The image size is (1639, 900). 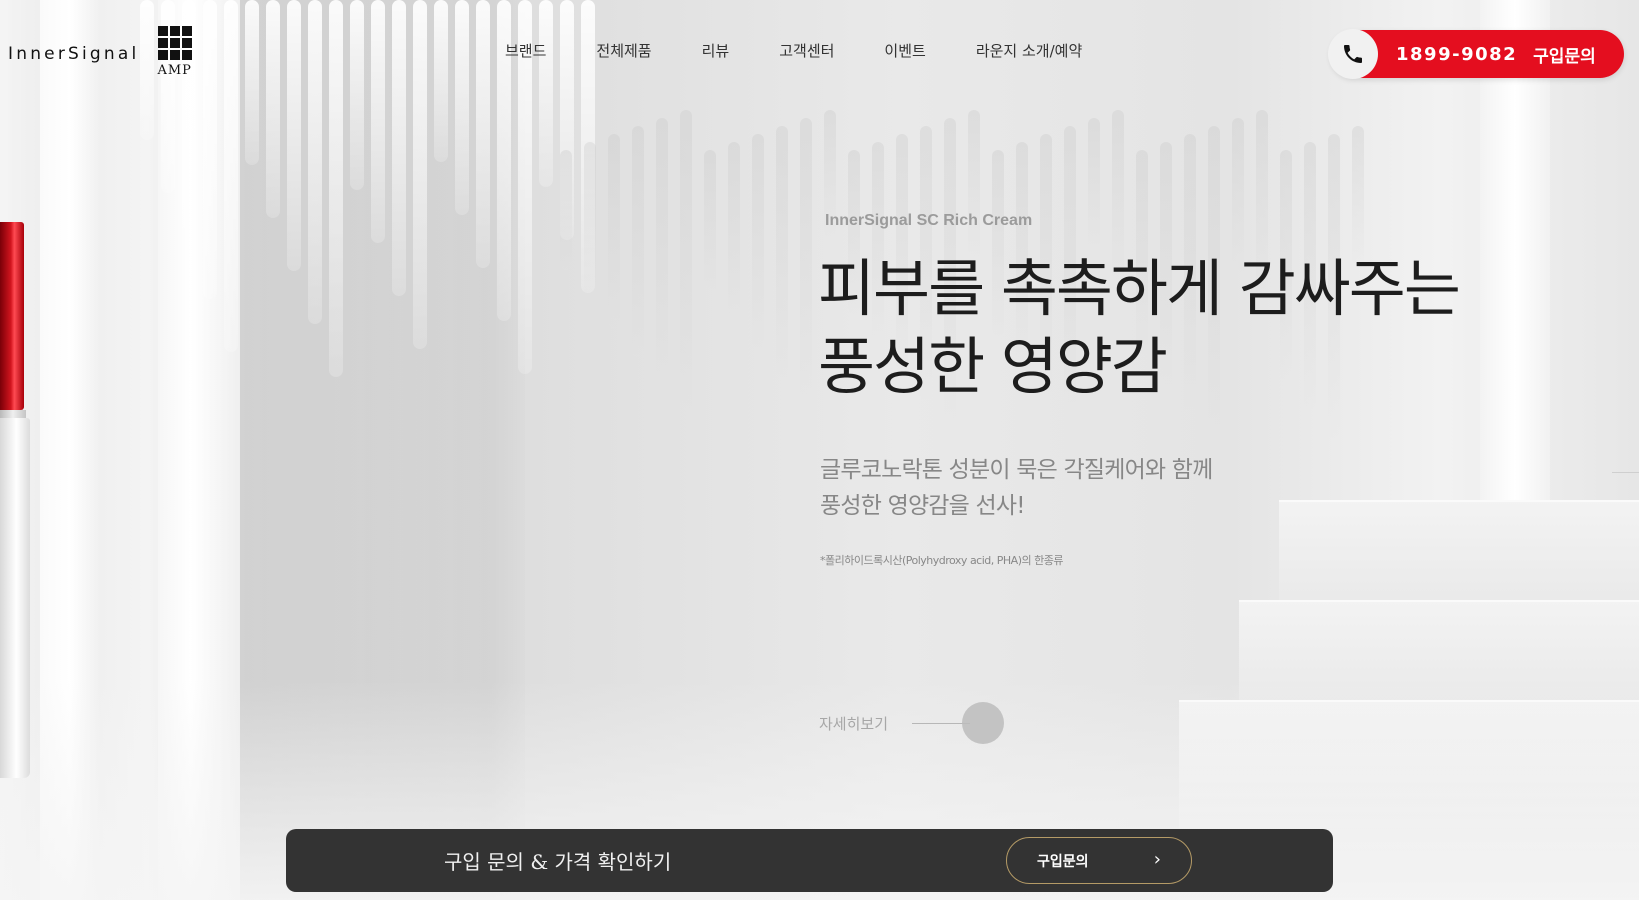 What do you see at coordinates (1457, 54) in the screenshot?
I see `contact-phone-number: 1899-9082` at bounding box center [1457, 54].